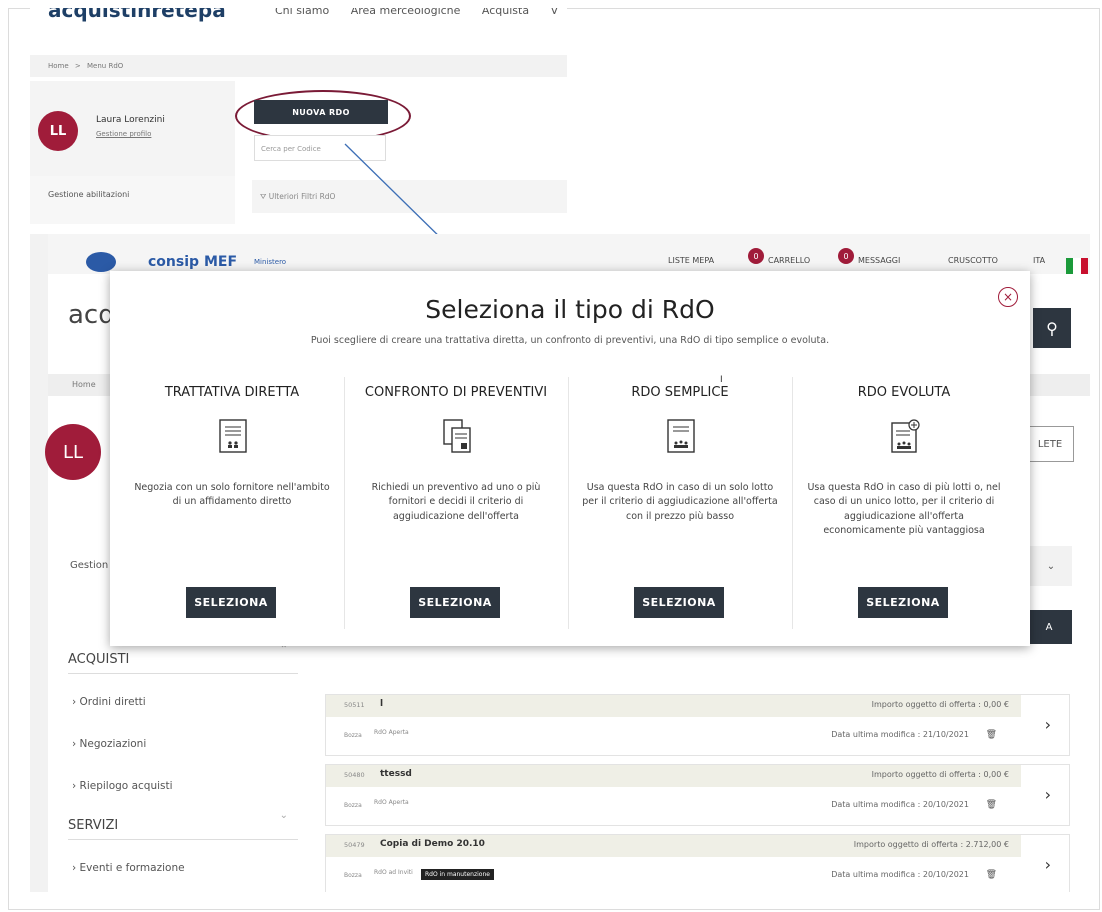 The width and height of the screenshot is (1102, 912). What do you see at coordinates (130, 120) in the screenshot?
I see `user-name: Laura Lorenzini` at bounding box center [130, 120].